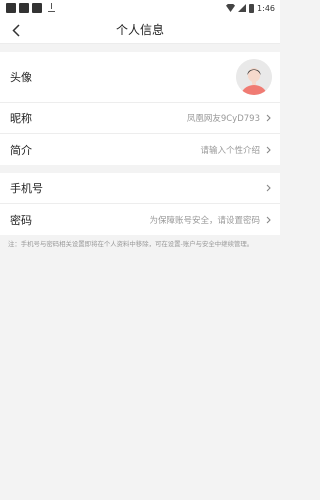  Describe the element at coordinates (21, 77) in the screenshot. I see `avatar-label: 头像` at that location.